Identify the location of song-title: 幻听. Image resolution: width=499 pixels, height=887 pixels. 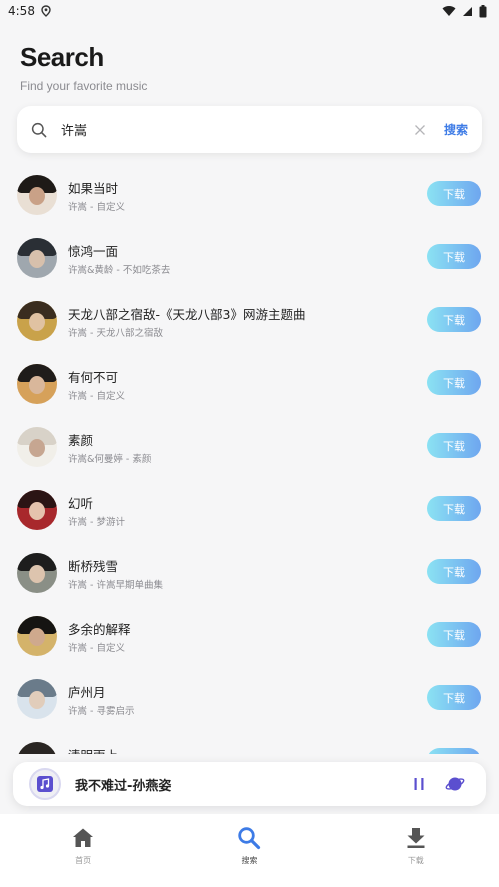
(81, 503).